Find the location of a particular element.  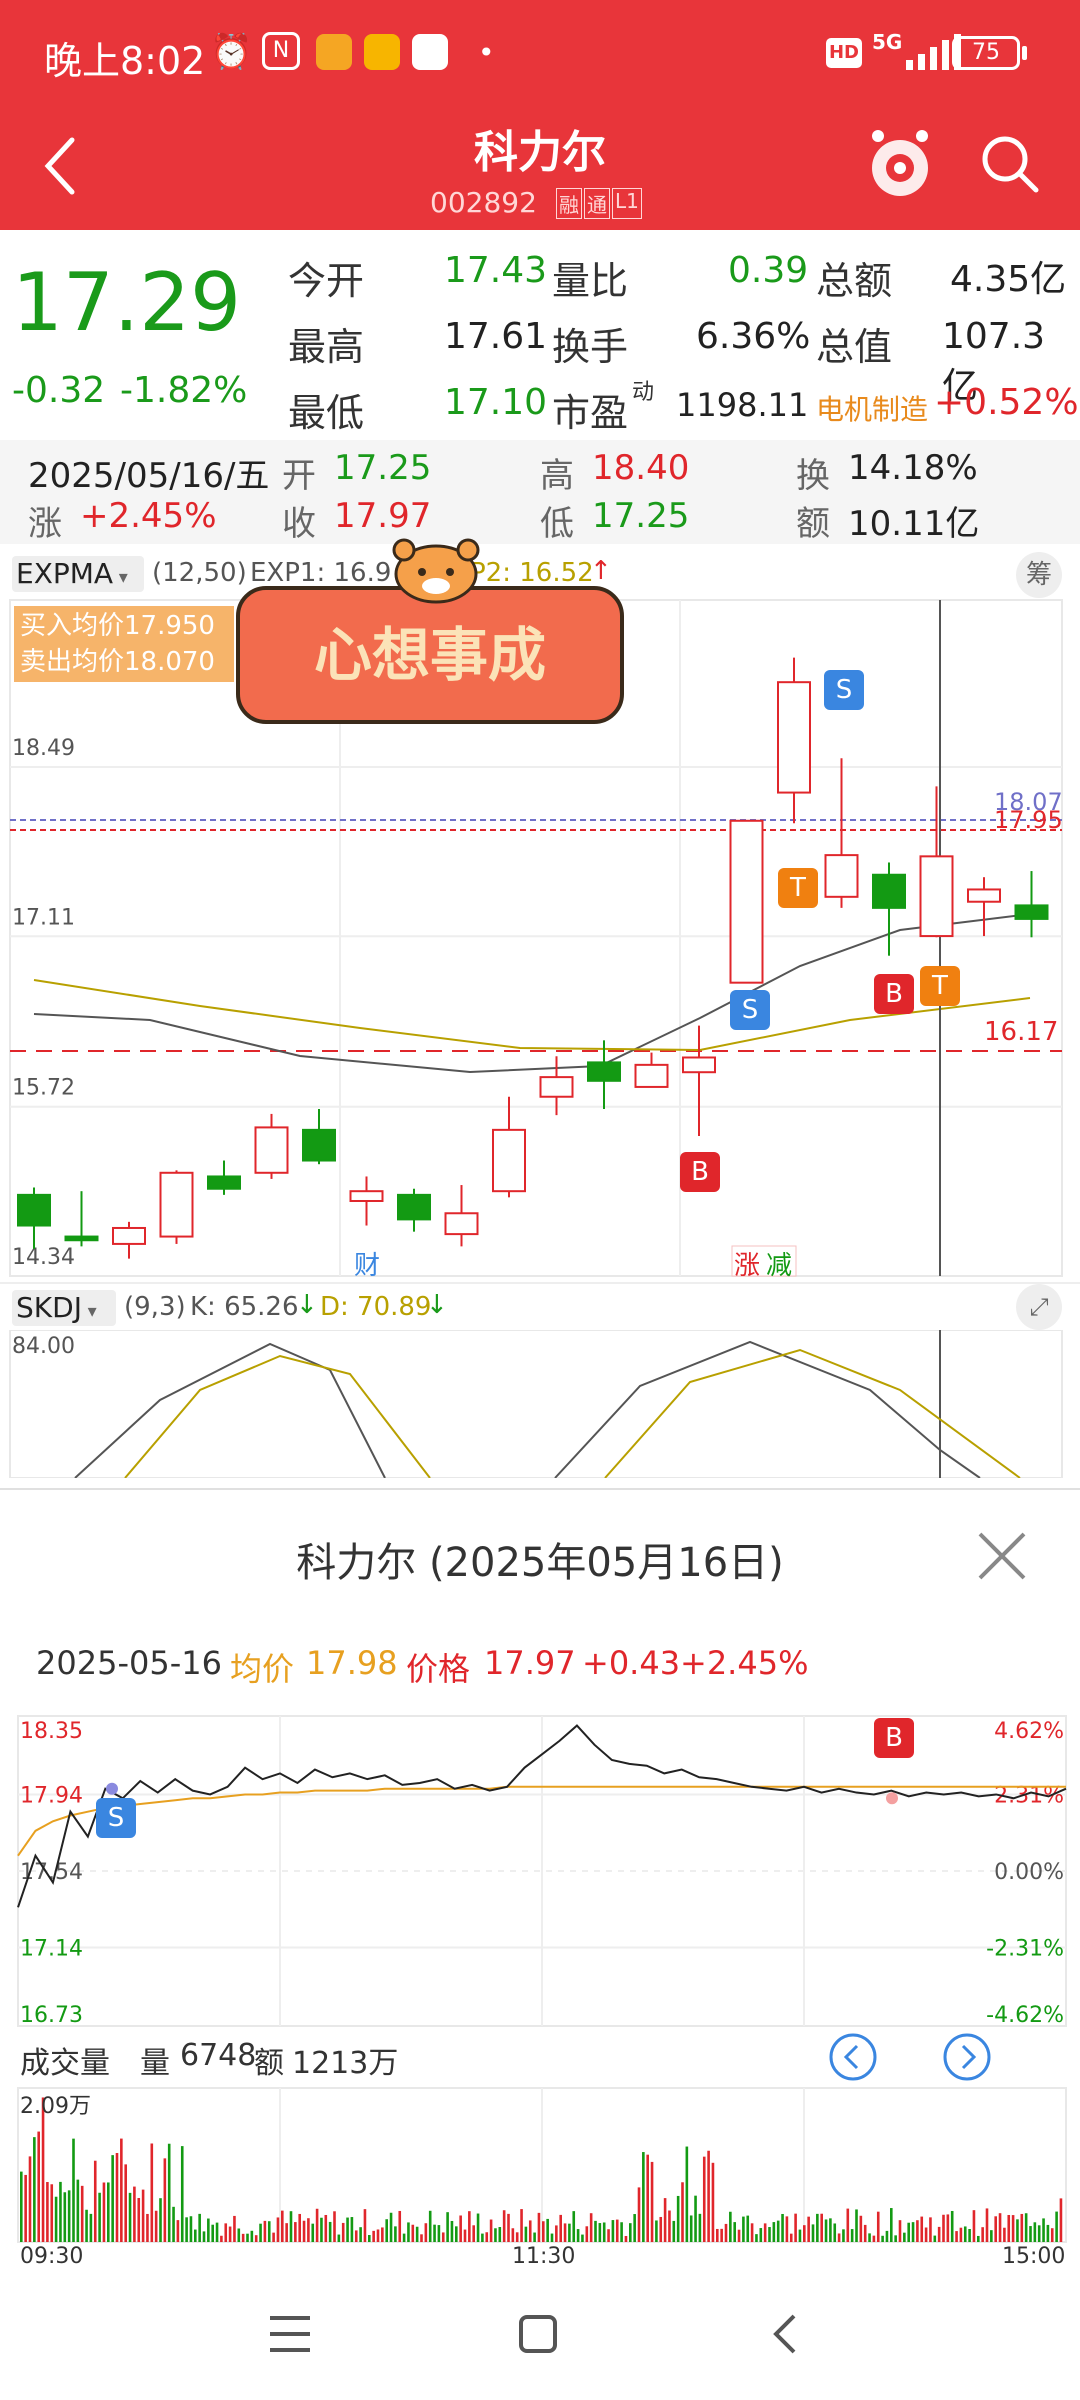

mascot-icon is located at coordinates (900, 164).